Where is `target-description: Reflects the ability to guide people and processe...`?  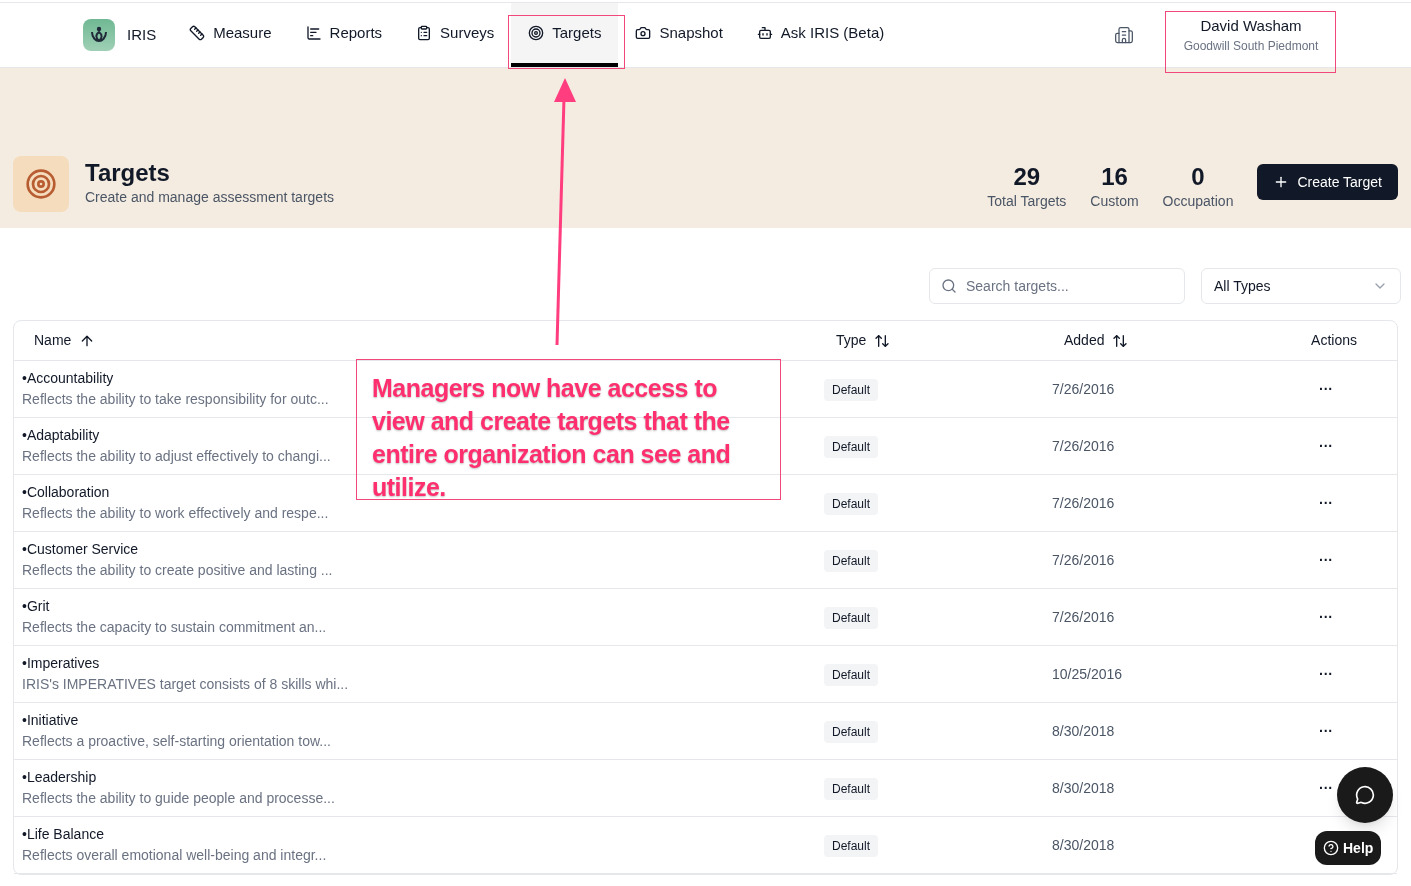 target-description: Reflects the ability to guide people and processe... is located at coordinates (178, 798).